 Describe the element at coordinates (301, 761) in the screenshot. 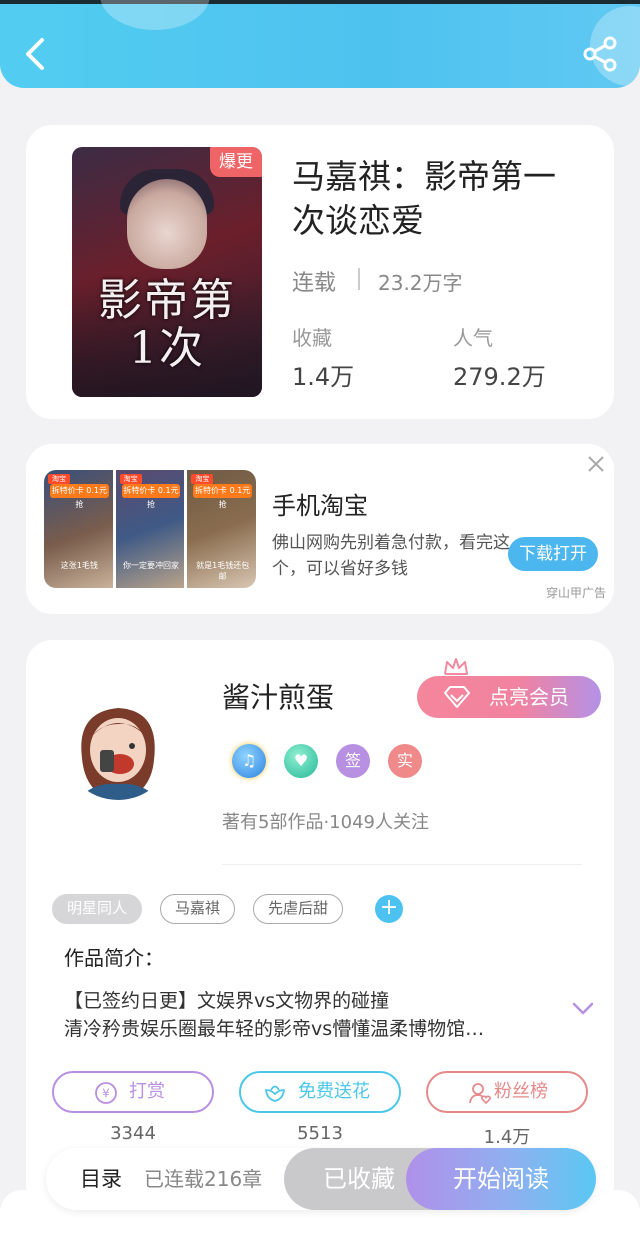

I see `handshake-badge-icon: ♥` at that location.